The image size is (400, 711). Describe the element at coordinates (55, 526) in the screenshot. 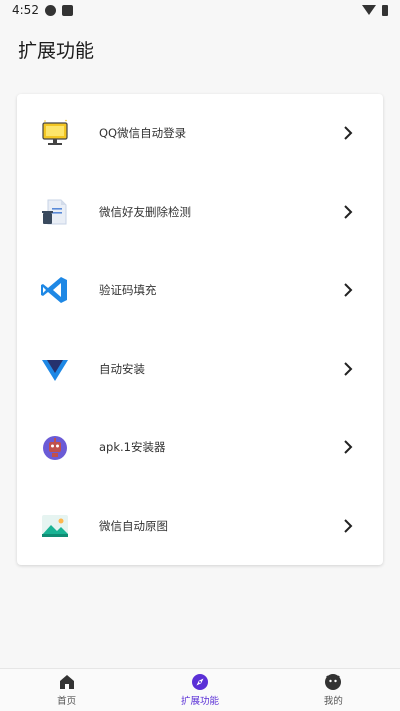

I see `image-icon` at that location.